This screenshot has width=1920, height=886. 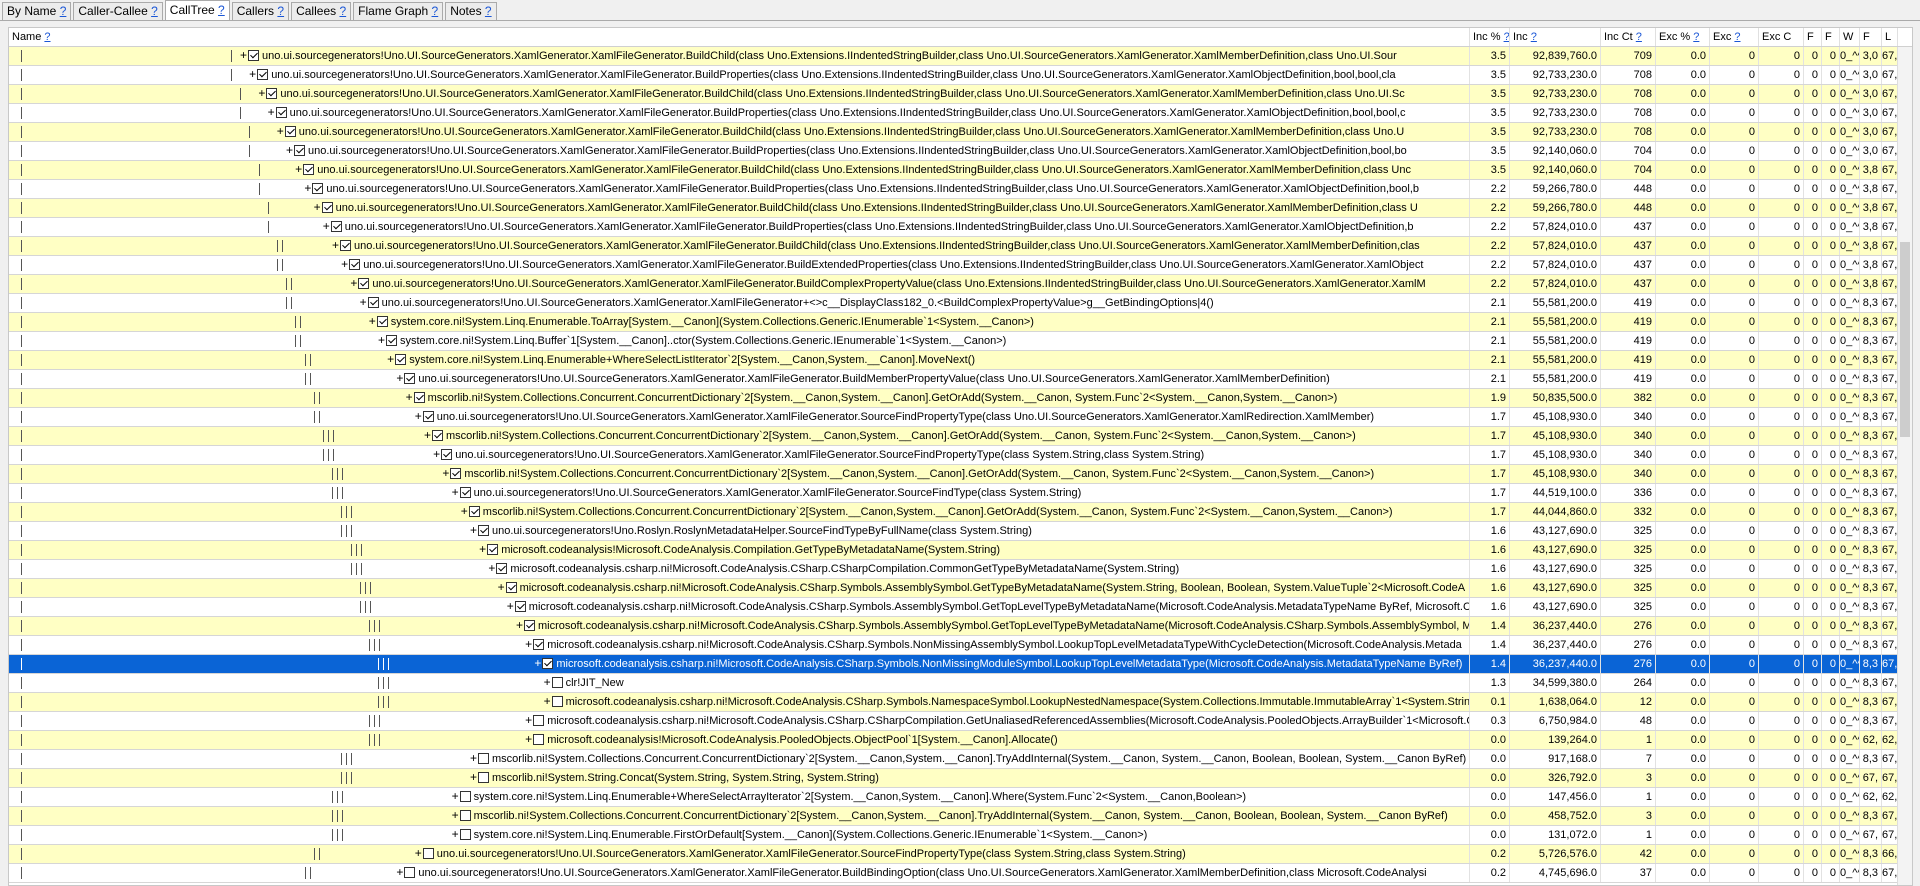 What do you see at coordinates (260, 11) in the screenshot?
I see `tab-callers: Callers ?` at bounding box center [260, 11].